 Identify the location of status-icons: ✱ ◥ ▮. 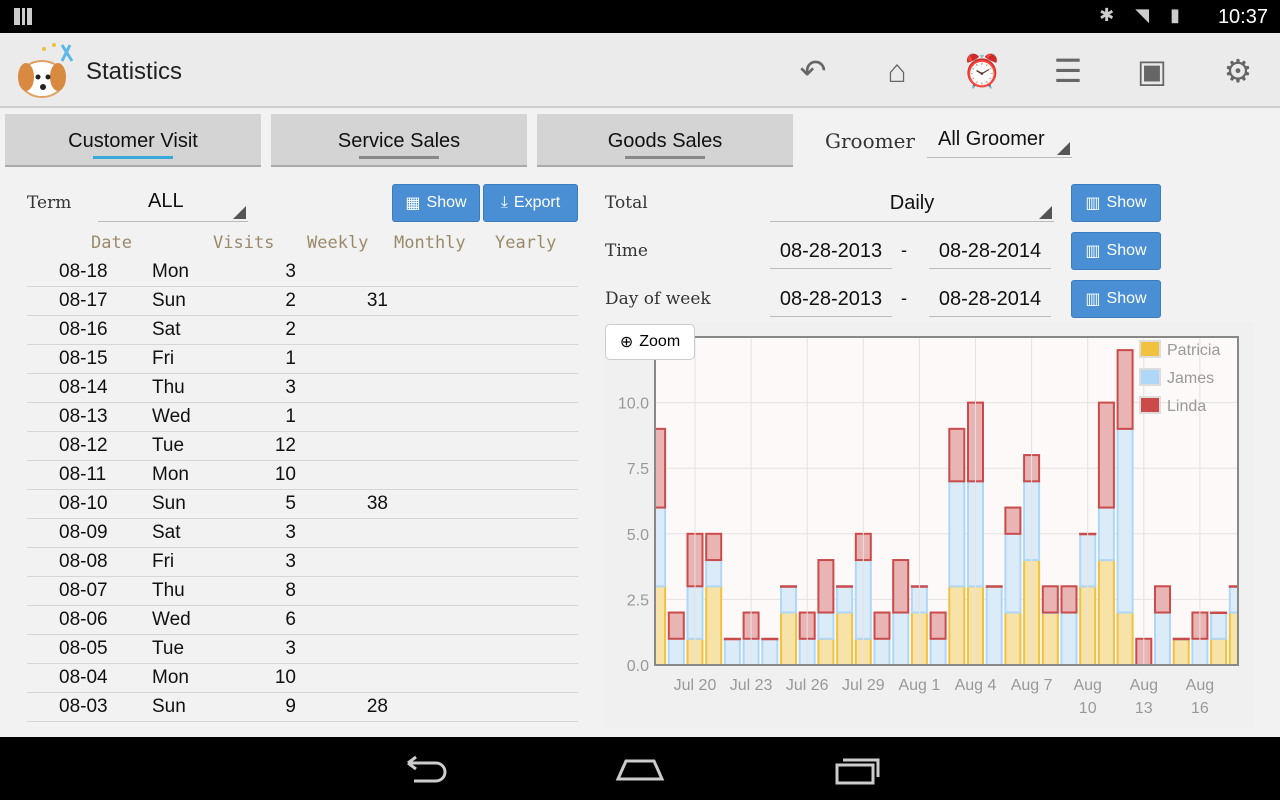
(1143, 15).